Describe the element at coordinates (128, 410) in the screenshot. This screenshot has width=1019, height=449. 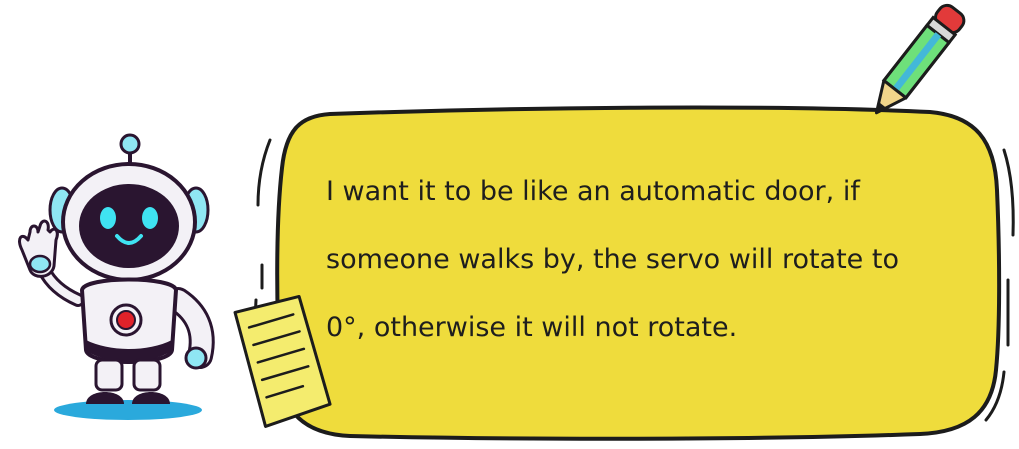
I see `robot-shadow` at that location.